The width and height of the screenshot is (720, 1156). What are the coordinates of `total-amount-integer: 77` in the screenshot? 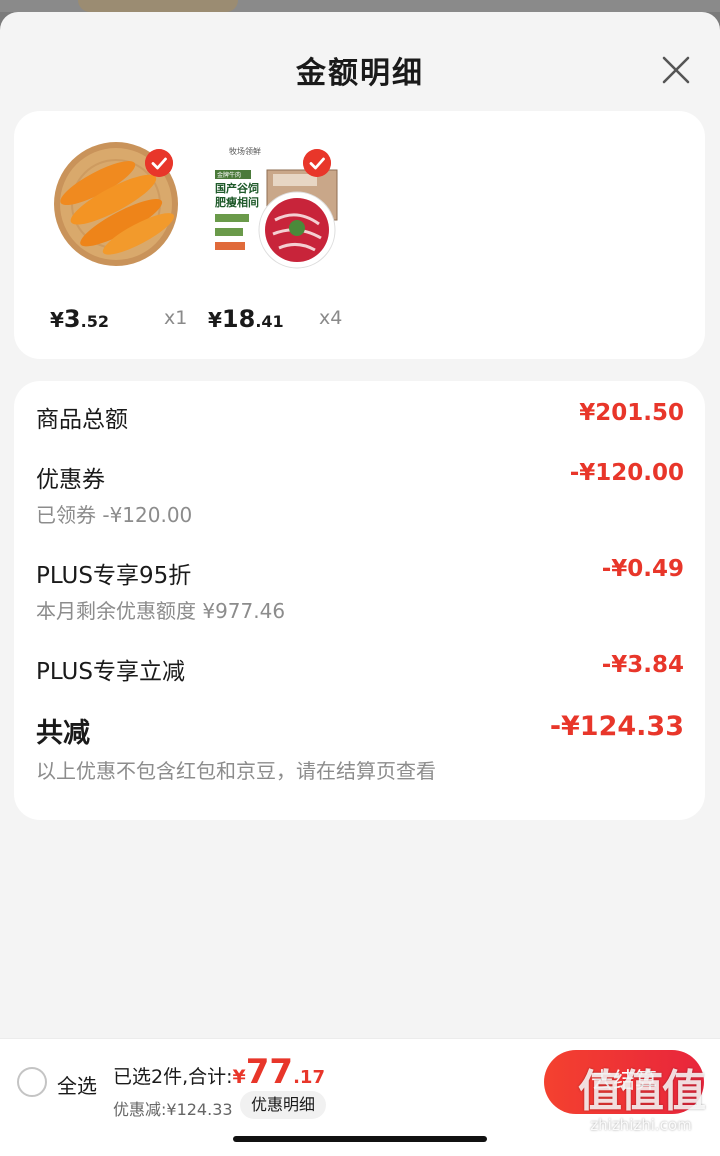 It's located at (269, 1072).